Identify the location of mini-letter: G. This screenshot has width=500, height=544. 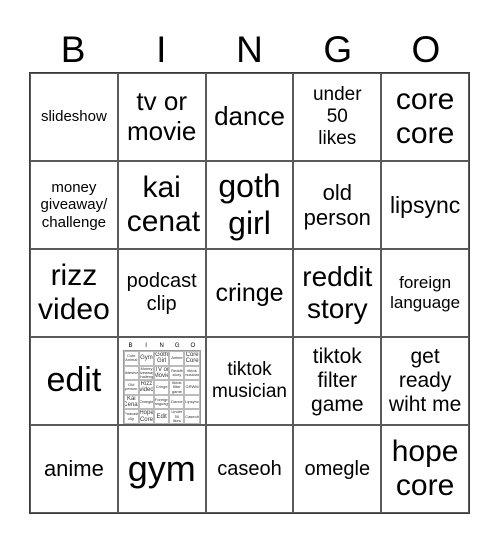
(177, 346).